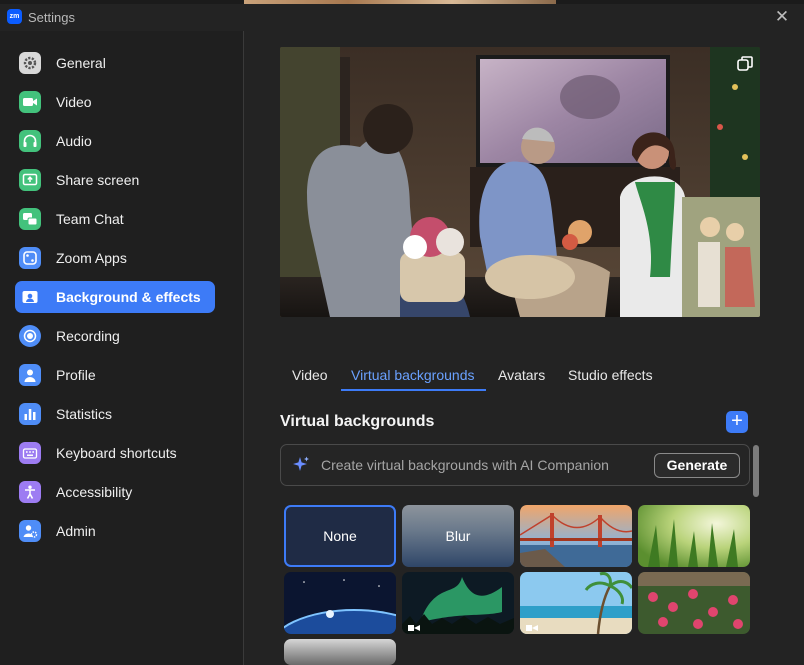 The image size is (804, 665). What do you see at coordinates (98, 180) in the screenshot?
I see `sidebar-item-label: Share screen` at bounding box center [98, 180].